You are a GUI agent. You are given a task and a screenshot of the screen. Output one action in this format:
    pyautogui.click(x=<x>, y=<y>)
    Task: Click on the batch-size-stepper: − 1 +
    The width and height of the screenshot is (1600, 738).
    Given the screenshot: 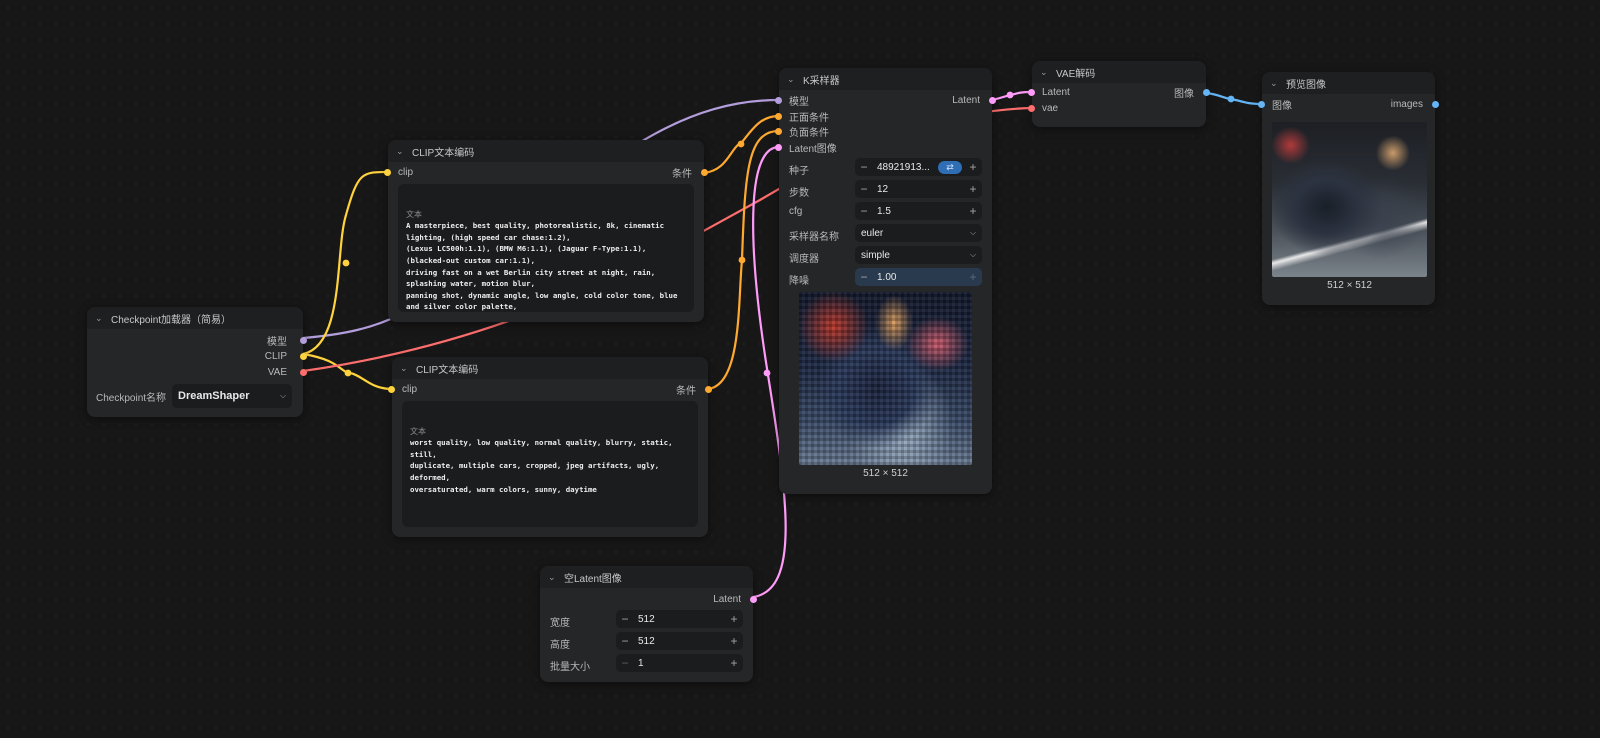 What is the action you would take?
    pyautogui.click(x=679, y=663)
    